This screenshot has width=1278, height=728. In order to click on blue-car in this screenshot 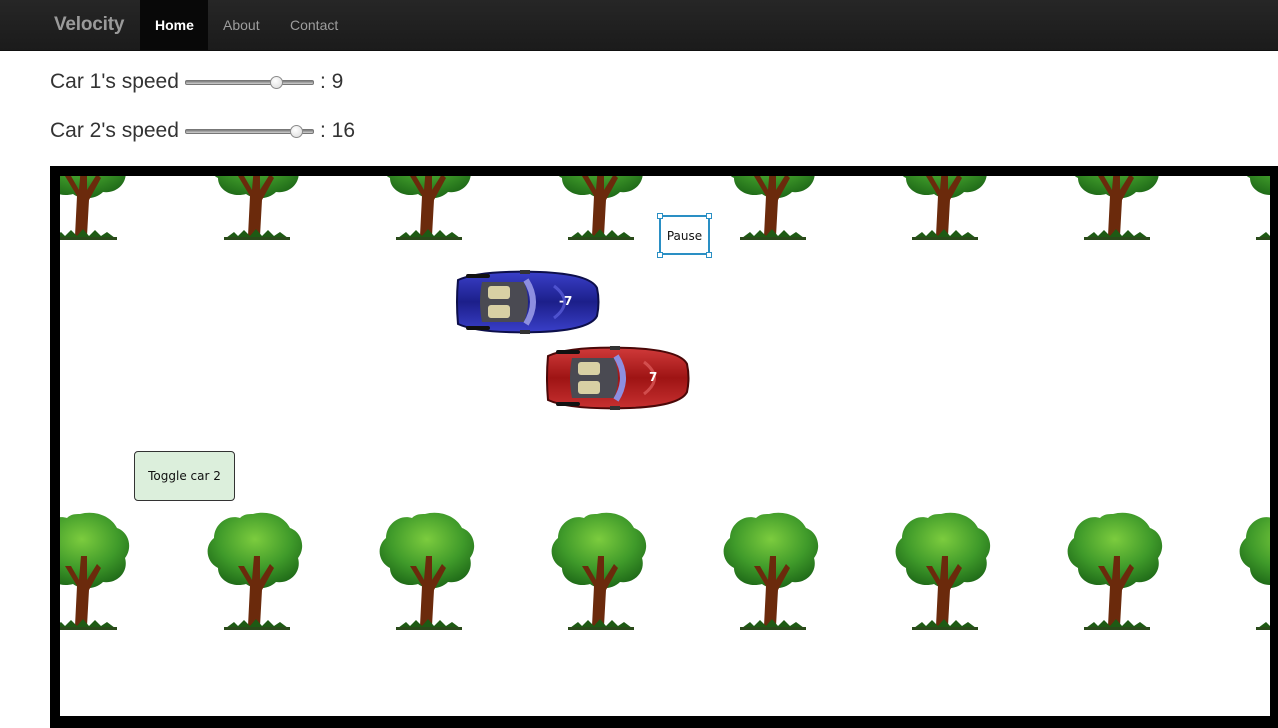, I will do `click(525, 302)`.